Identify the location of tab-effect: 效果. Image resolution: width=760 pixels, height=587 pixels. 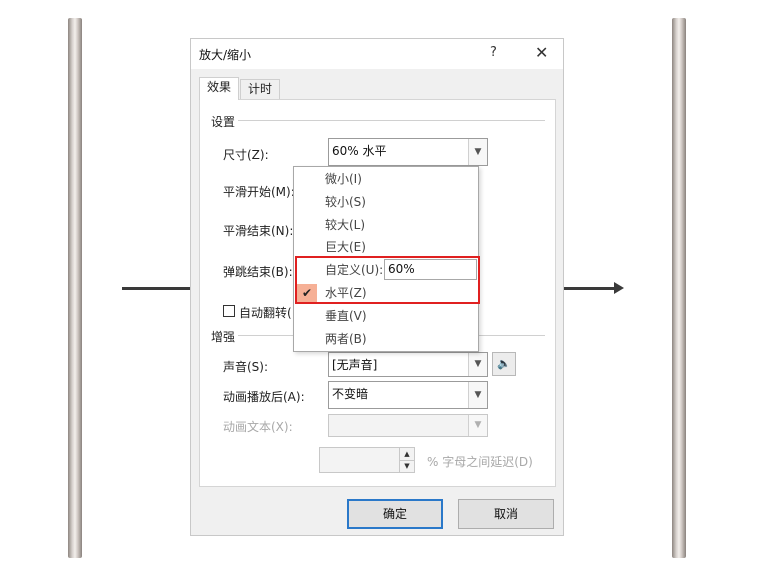
(219, 88).